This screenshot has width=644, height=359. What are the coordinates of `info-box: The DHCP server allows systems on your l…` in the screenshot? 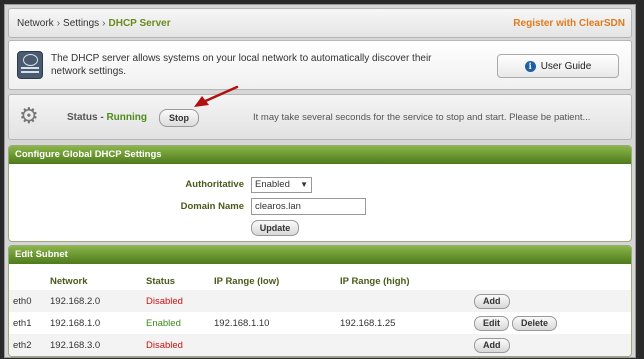 It's located at (320, 65).